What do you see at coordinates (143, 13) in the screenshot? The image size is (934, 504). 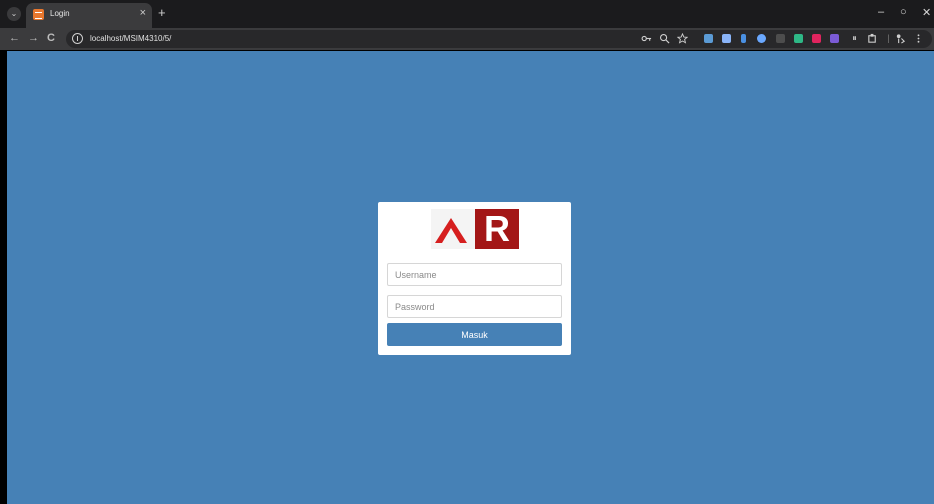 I see `close-tab-icon: ×` at bounding box center [143, 13].